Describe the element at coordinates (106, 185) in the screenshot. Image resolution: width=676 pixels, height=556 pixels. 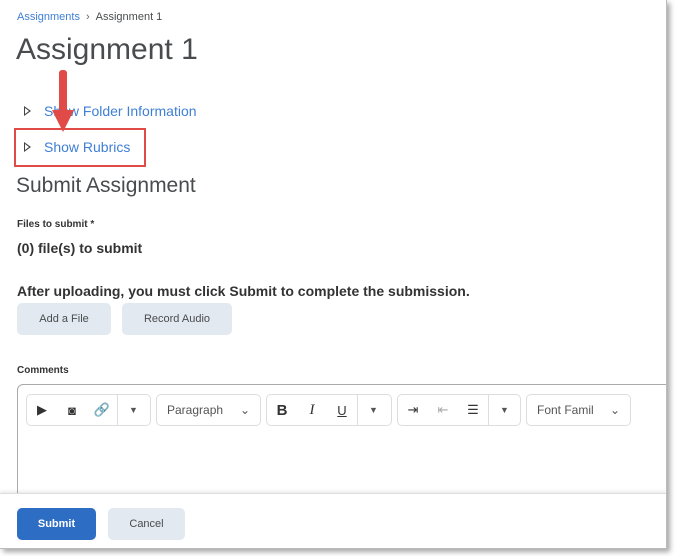
I see `section-title: Submit Assignment` at that location.